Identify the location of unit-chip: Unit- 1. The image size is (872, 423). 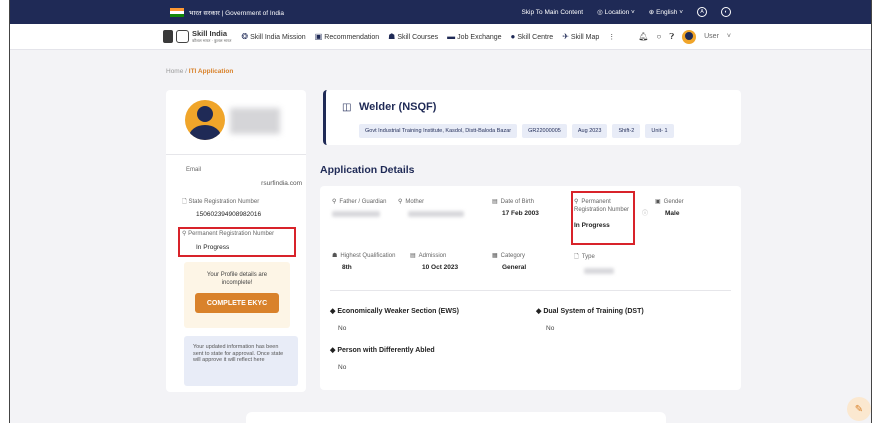
(659, 131).